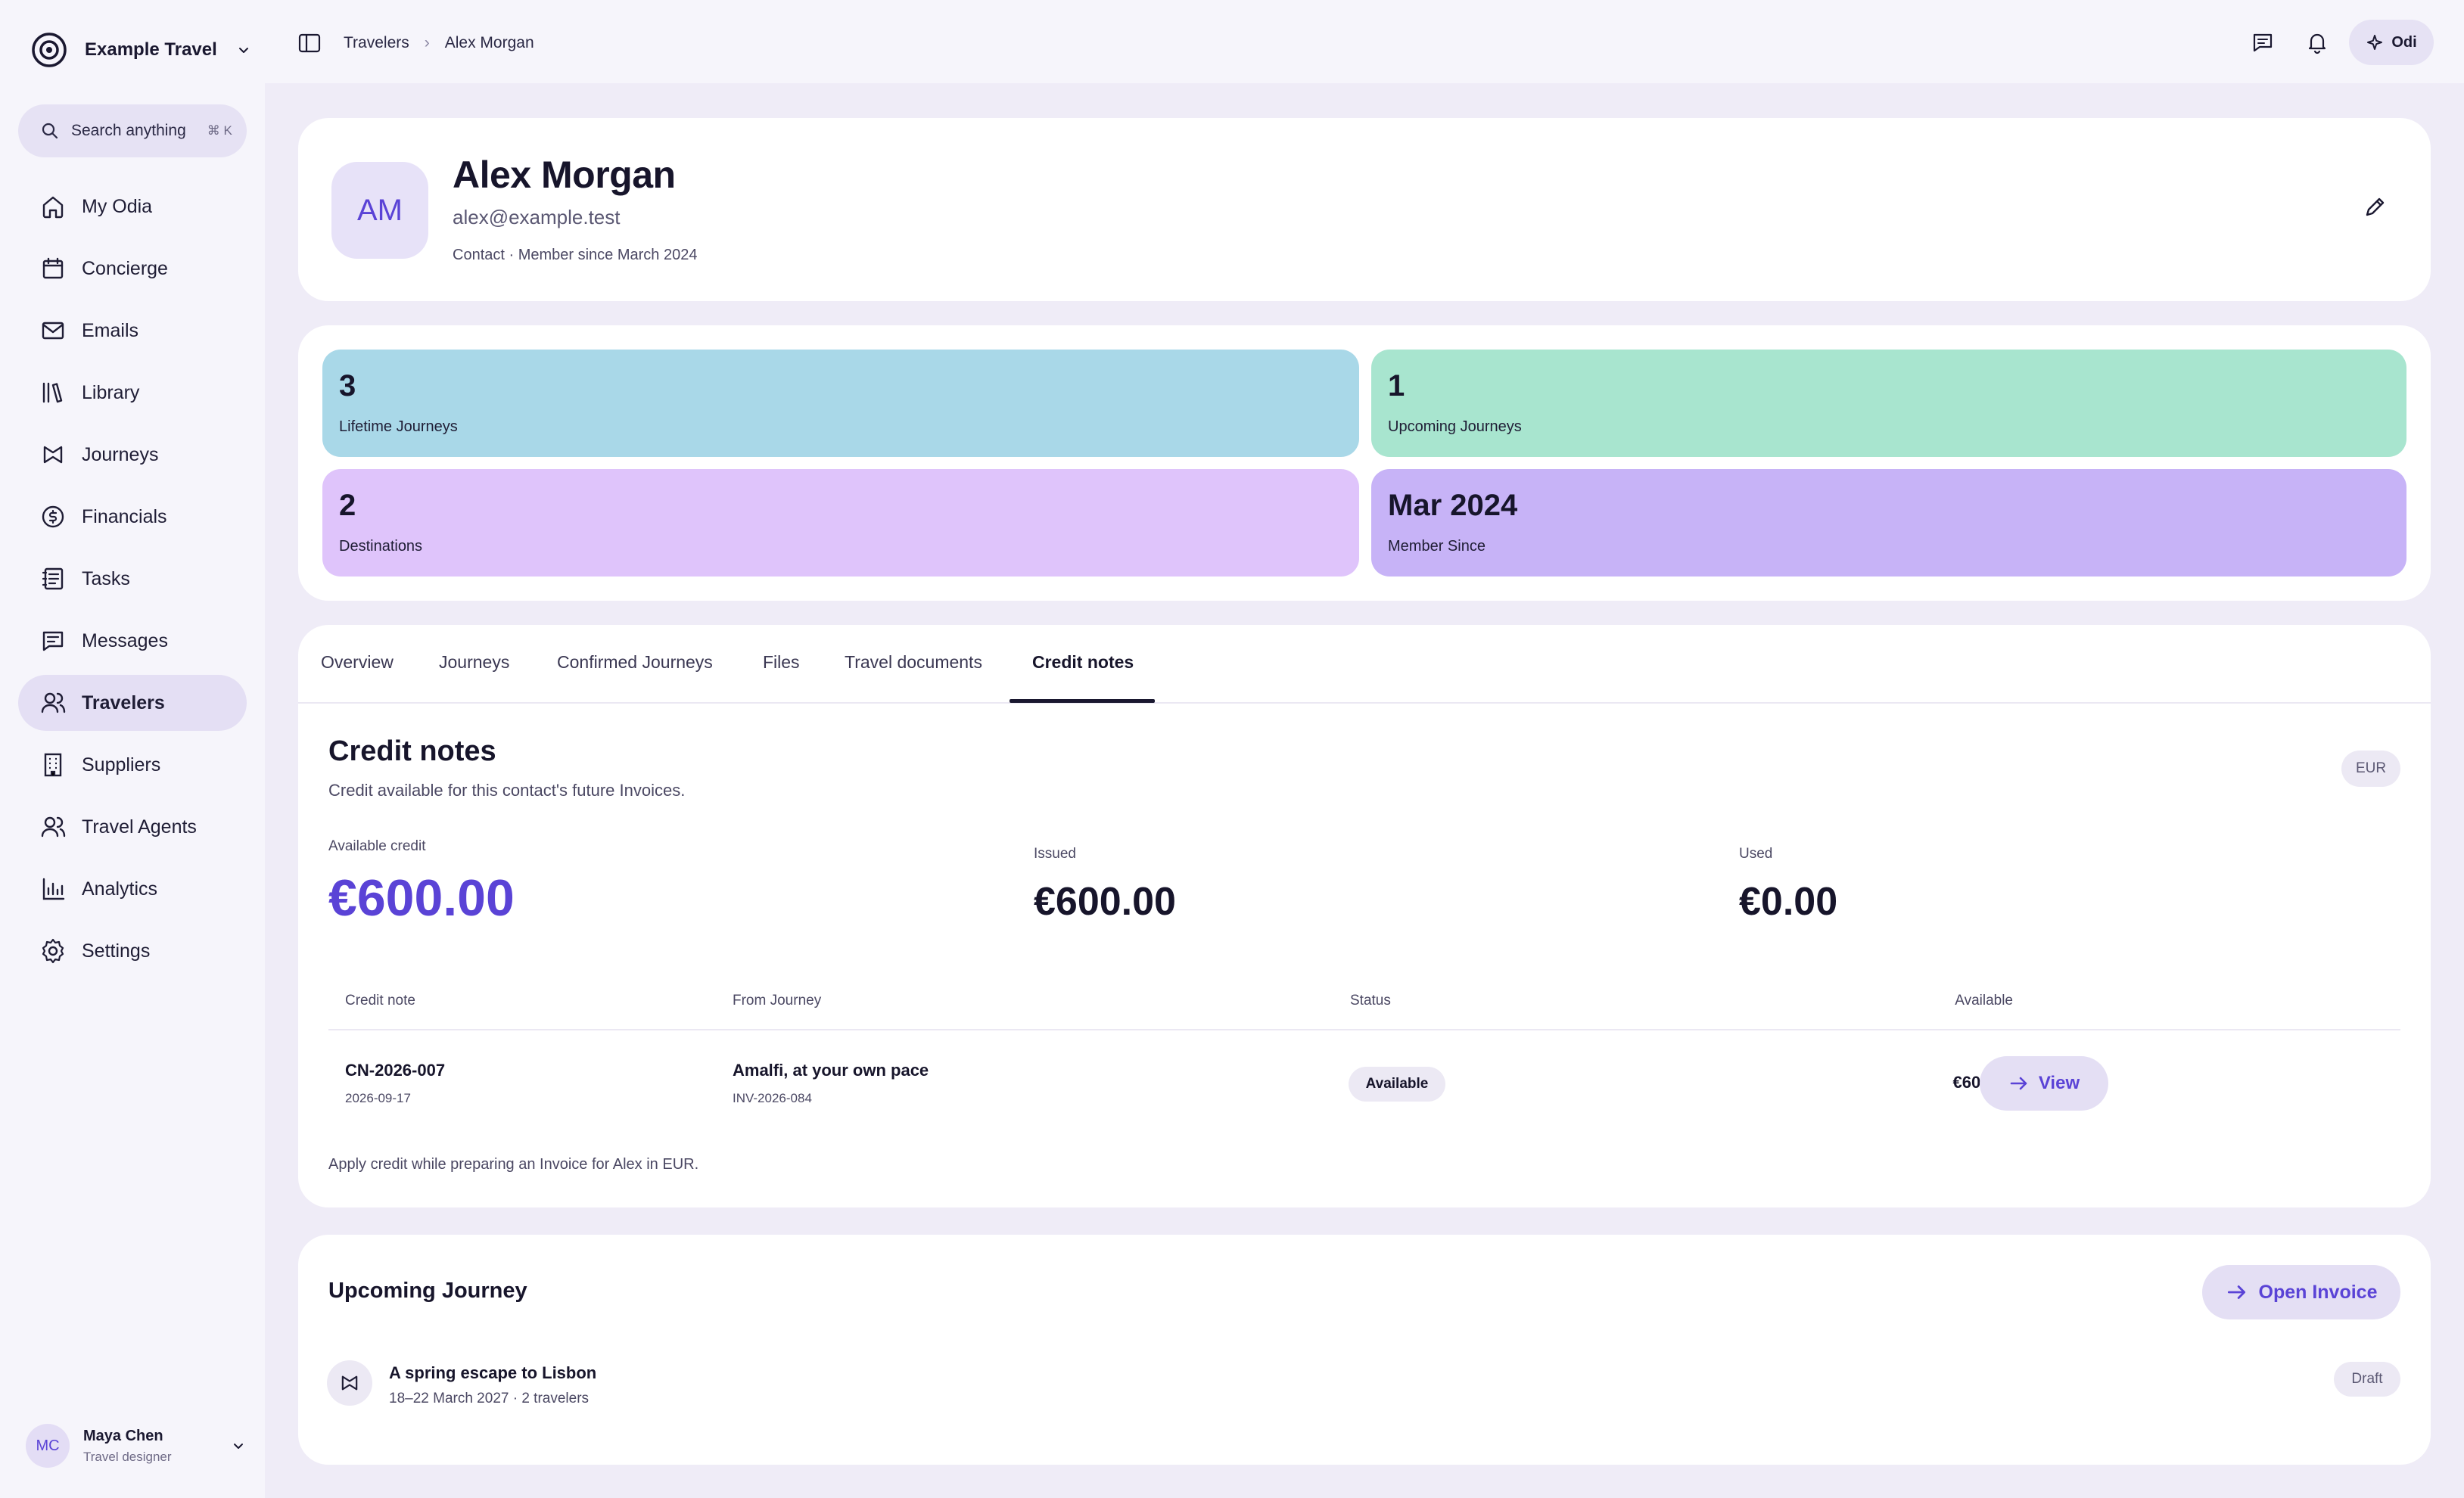 Image resolution: width=2464 pixels, height=1498 pixels. What do you see at coordinates (2367, 1380) in the screenshot?
I see `status-badge: Draft` at bounding box center [2367, 1380].